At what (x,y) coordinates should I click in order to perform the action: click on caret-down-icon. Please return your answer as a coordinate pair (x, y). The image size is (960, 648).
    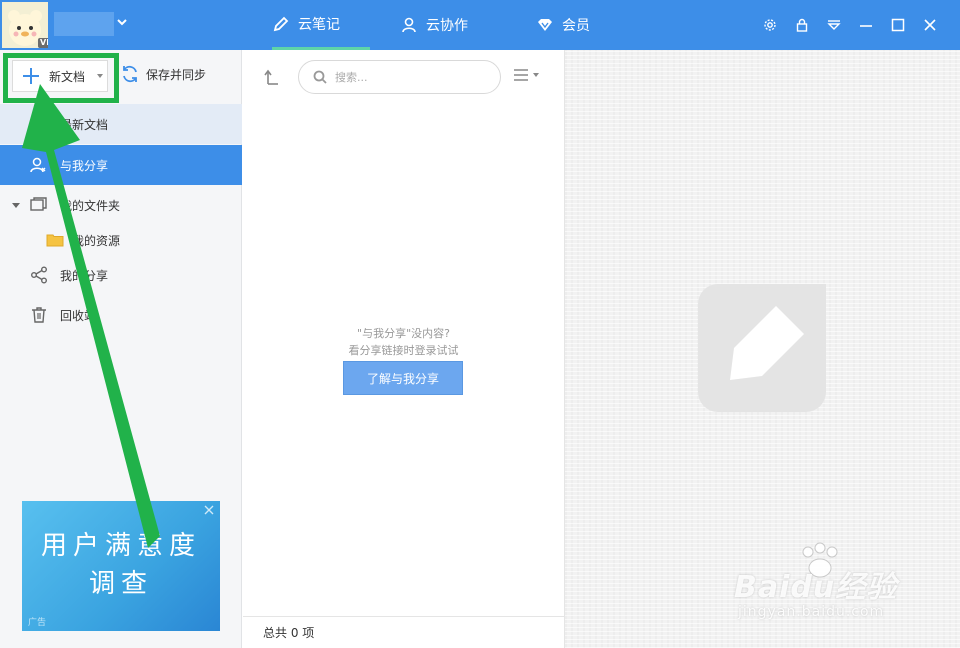
    Looking at the image, I should click on (536, 75).